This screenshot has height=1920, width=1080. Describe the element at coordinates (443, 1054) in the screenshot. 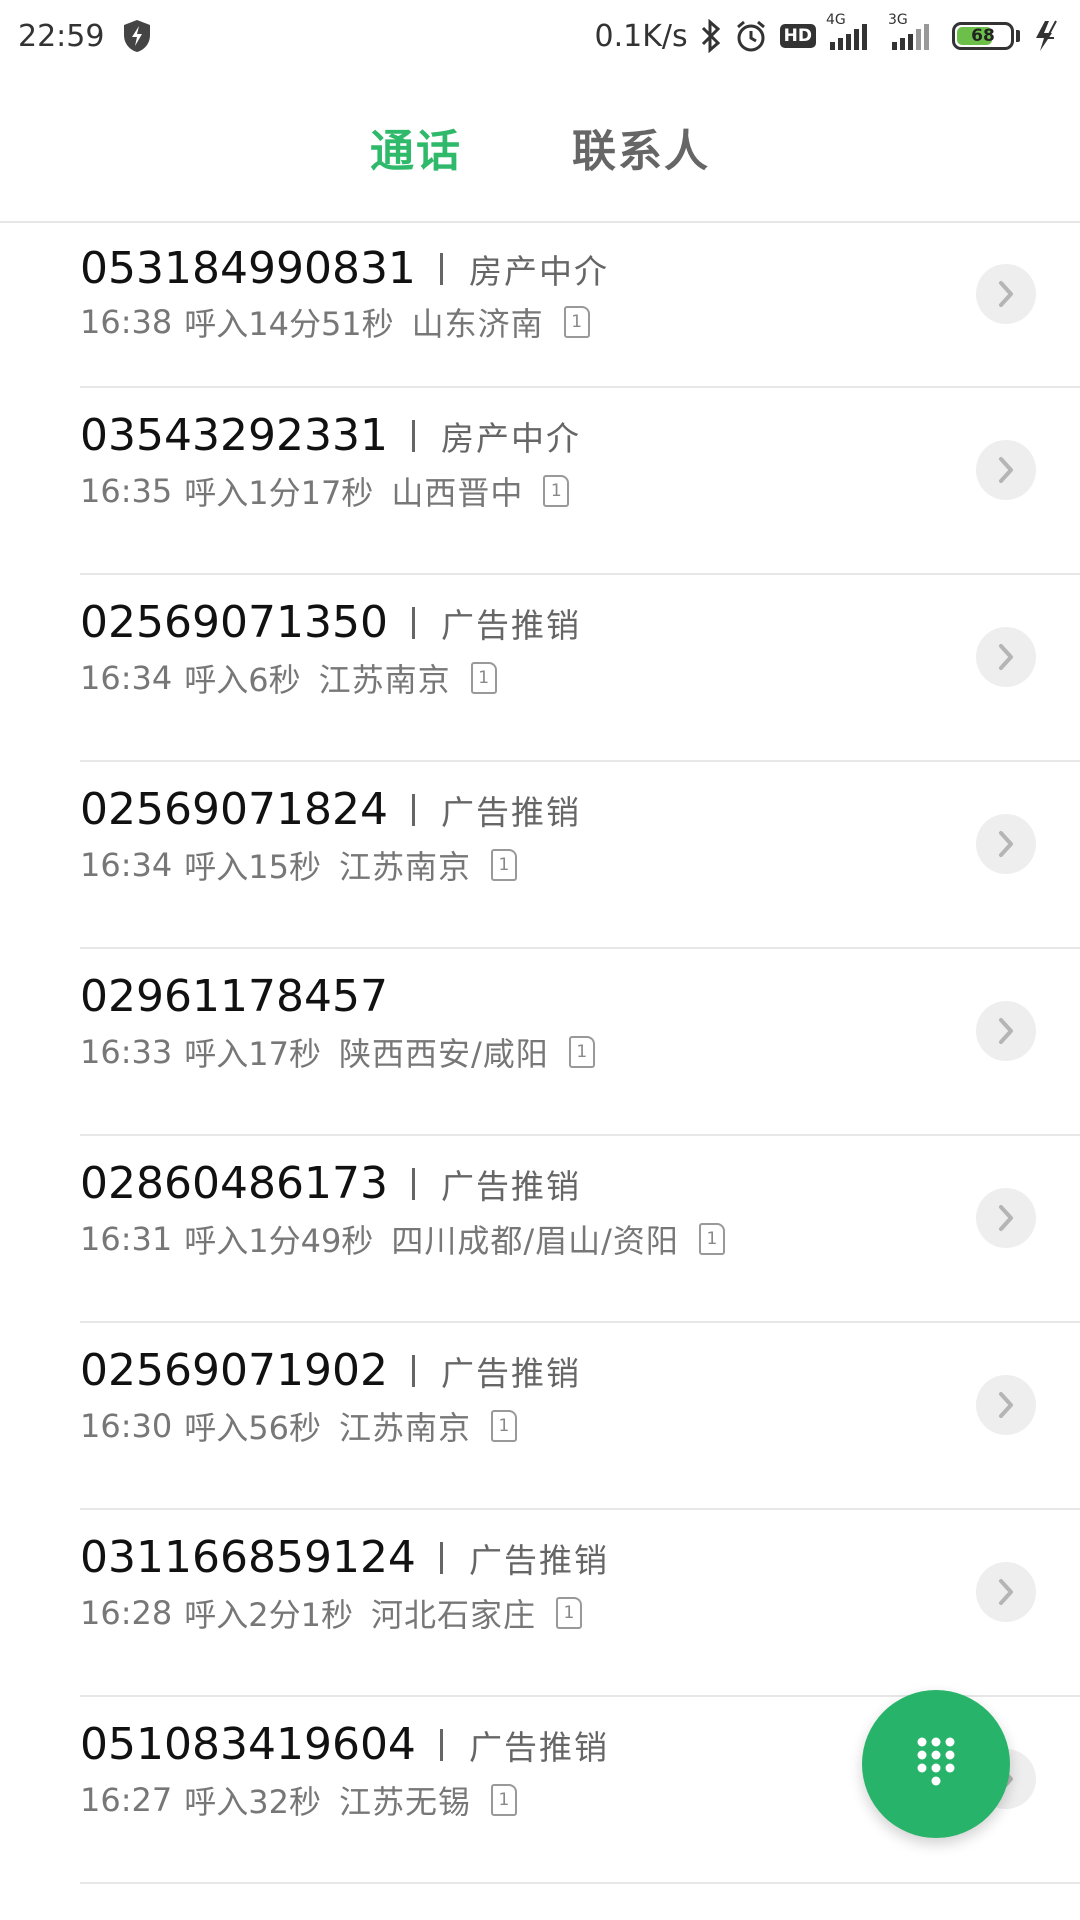

I see `call-location: 陕西西安/咸阳` at that location.